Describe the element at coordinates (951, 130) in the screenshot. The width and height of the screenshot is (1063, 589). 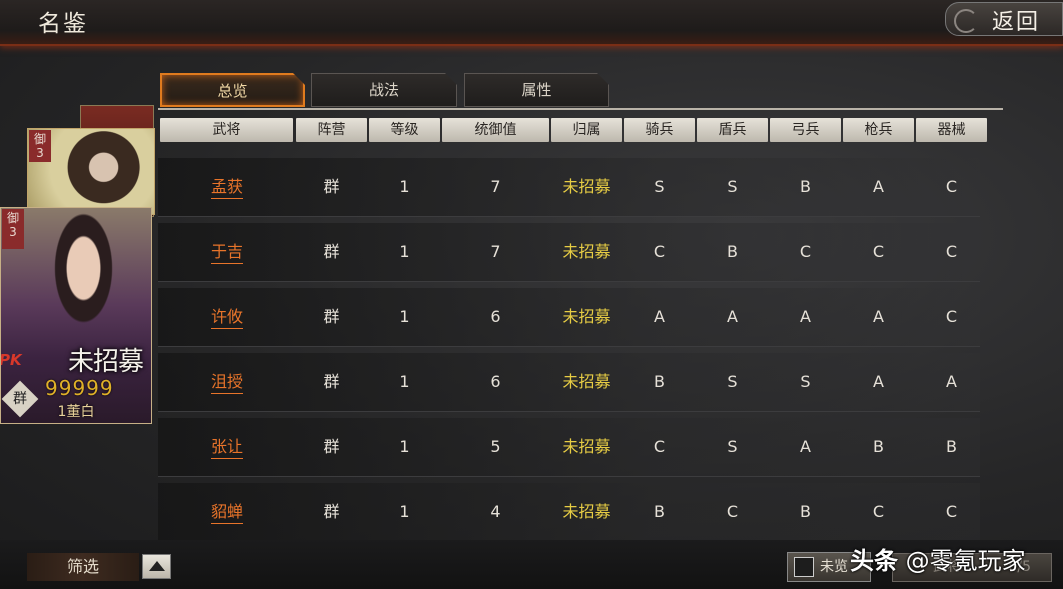
I see `column-header-siege: 器械` at that location.